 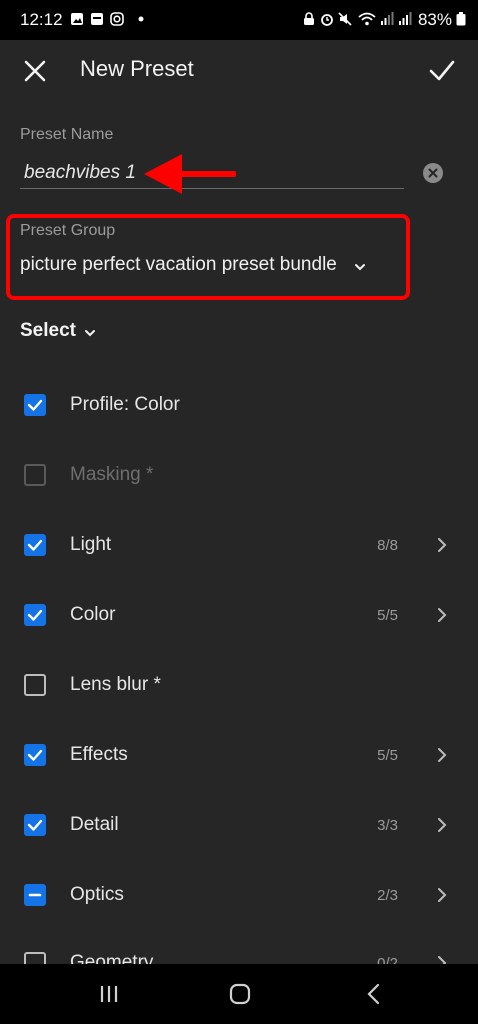 I want to click on setting-row-light: Light 8/8, so click(x=239, y=545).